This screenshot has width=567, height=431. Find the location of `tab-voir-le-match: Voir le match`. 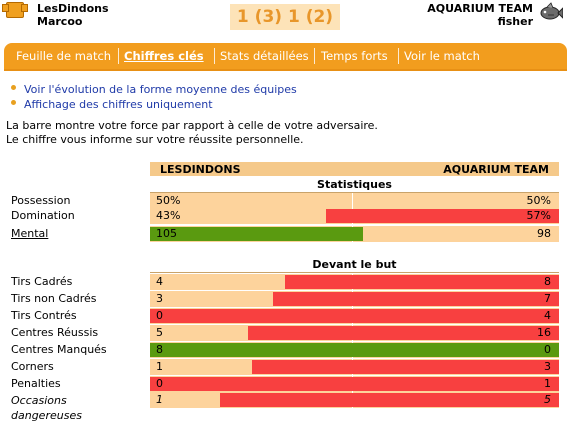

tab-voir-le-match: Voir le match is located at coordinates (442, 56).